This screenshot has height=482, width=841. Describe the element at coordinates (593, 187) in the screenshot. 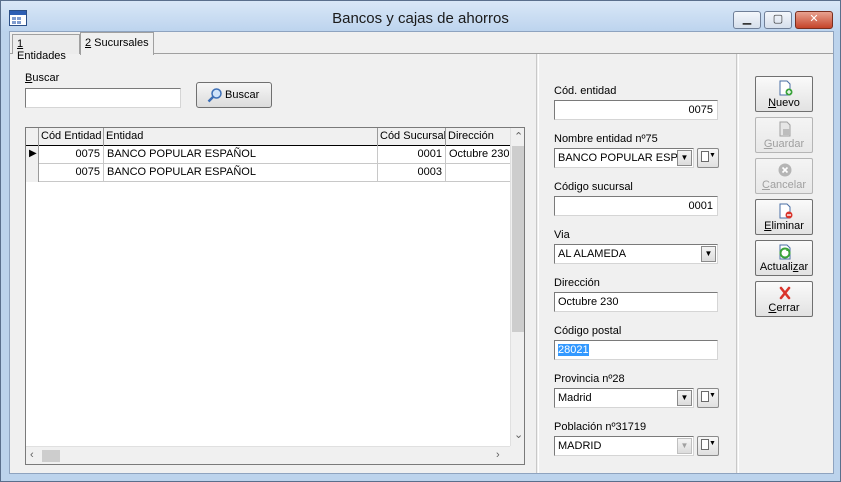

I see `codigo-sucursal-label: Código sucursal` at that location.